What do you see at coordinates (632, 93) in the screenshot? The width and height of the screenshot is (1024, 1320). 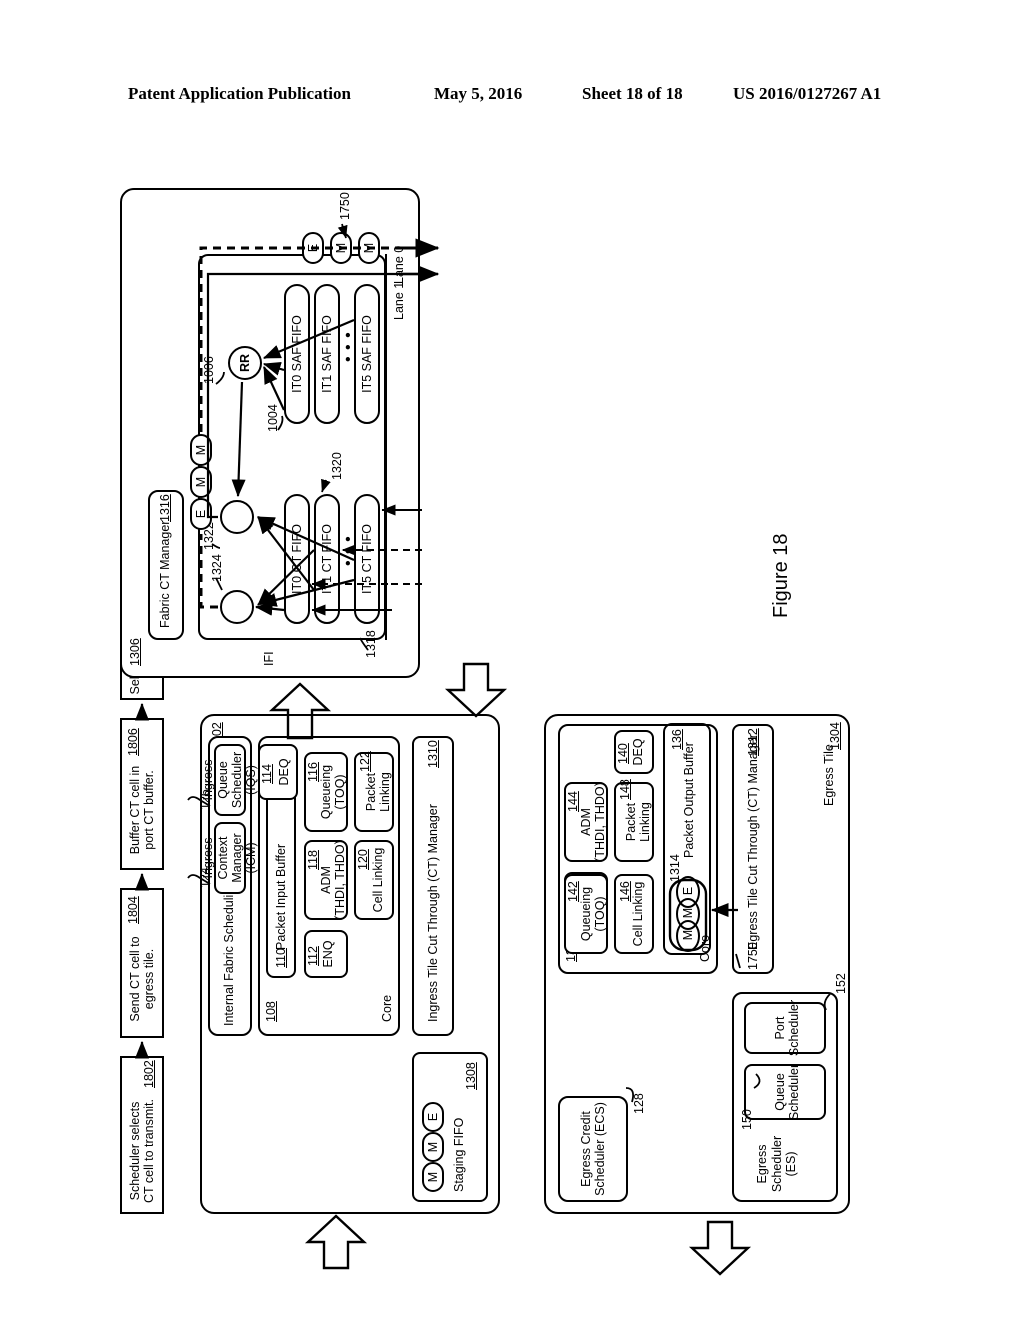 I see `header-sheet: Sheet 18 of 18` at bounding box center [632, 93].